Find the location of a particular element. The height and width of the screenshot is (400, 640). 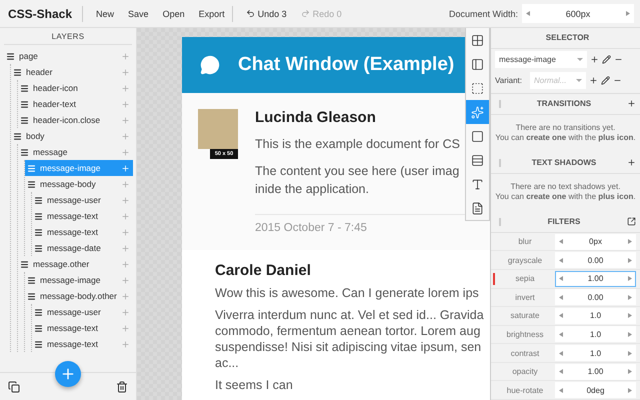

filter-name: opacity is located at coordinates (525, 371).